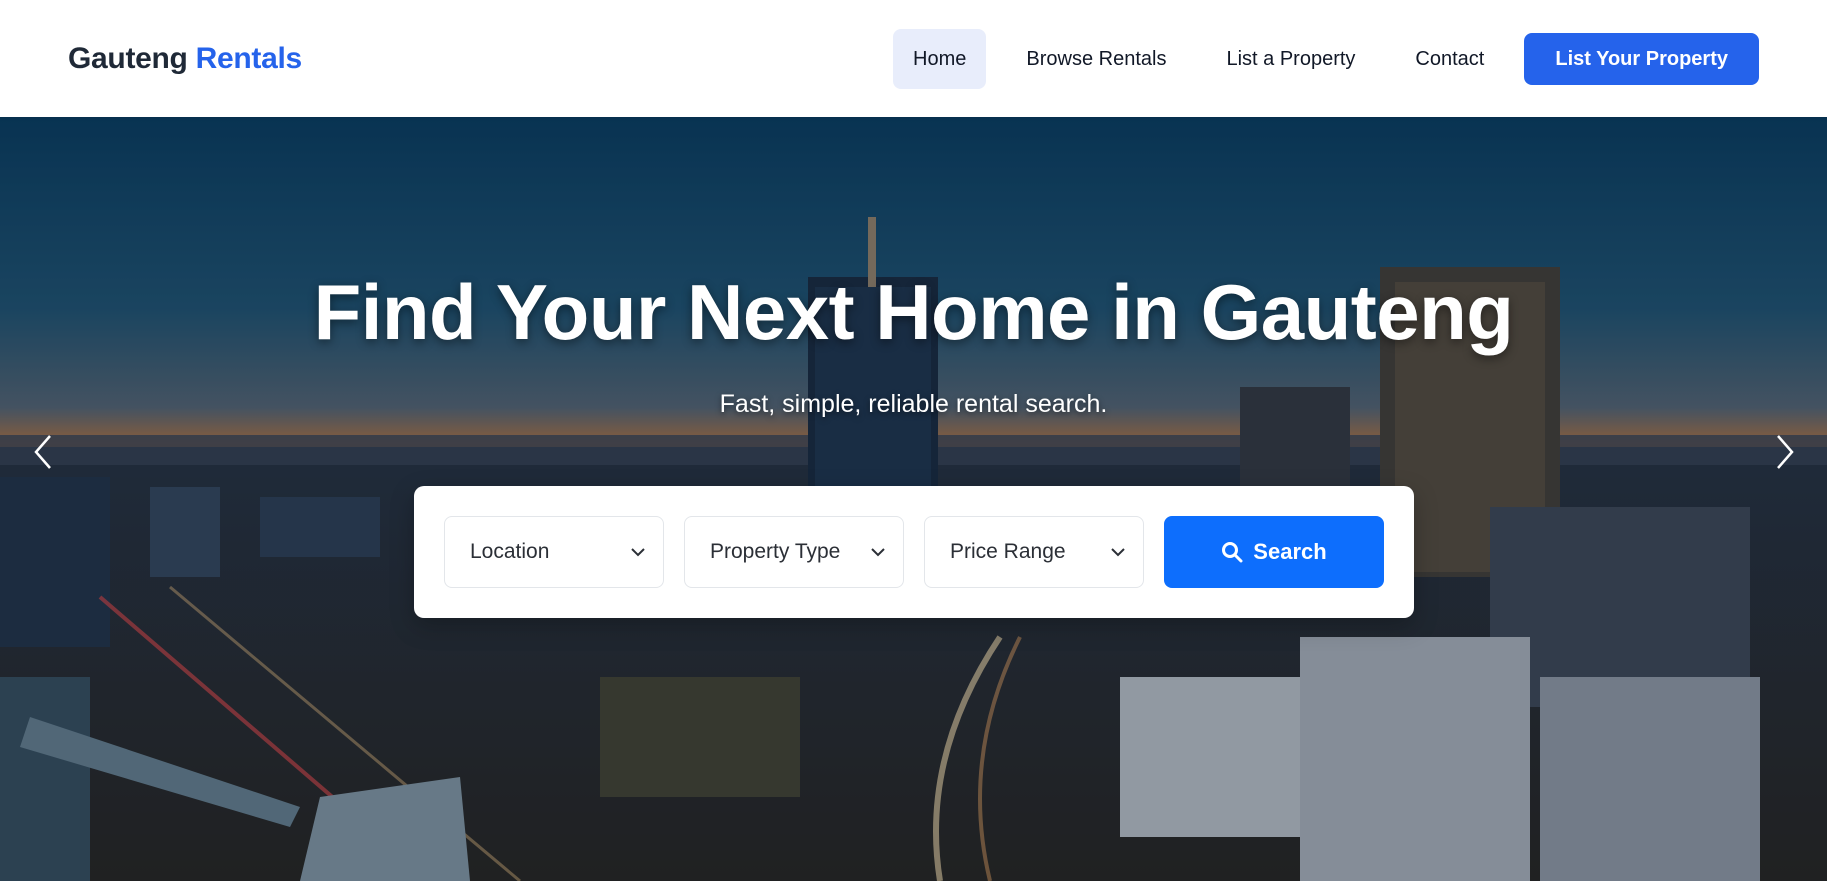  Describe the element at coordinates (1290, 551) in the screenshot. I see `search-button-label: Search` at that location.